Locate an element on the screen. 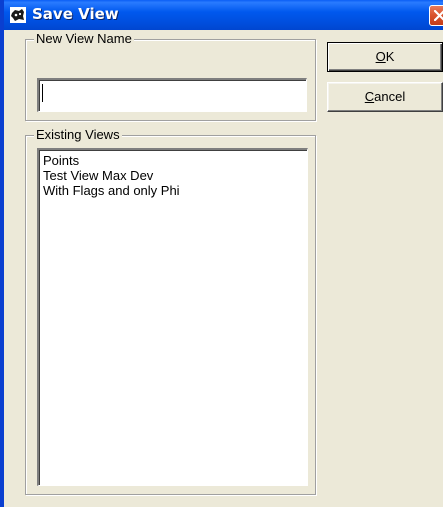  window-title: Save View is located at coordinates (75, 14).